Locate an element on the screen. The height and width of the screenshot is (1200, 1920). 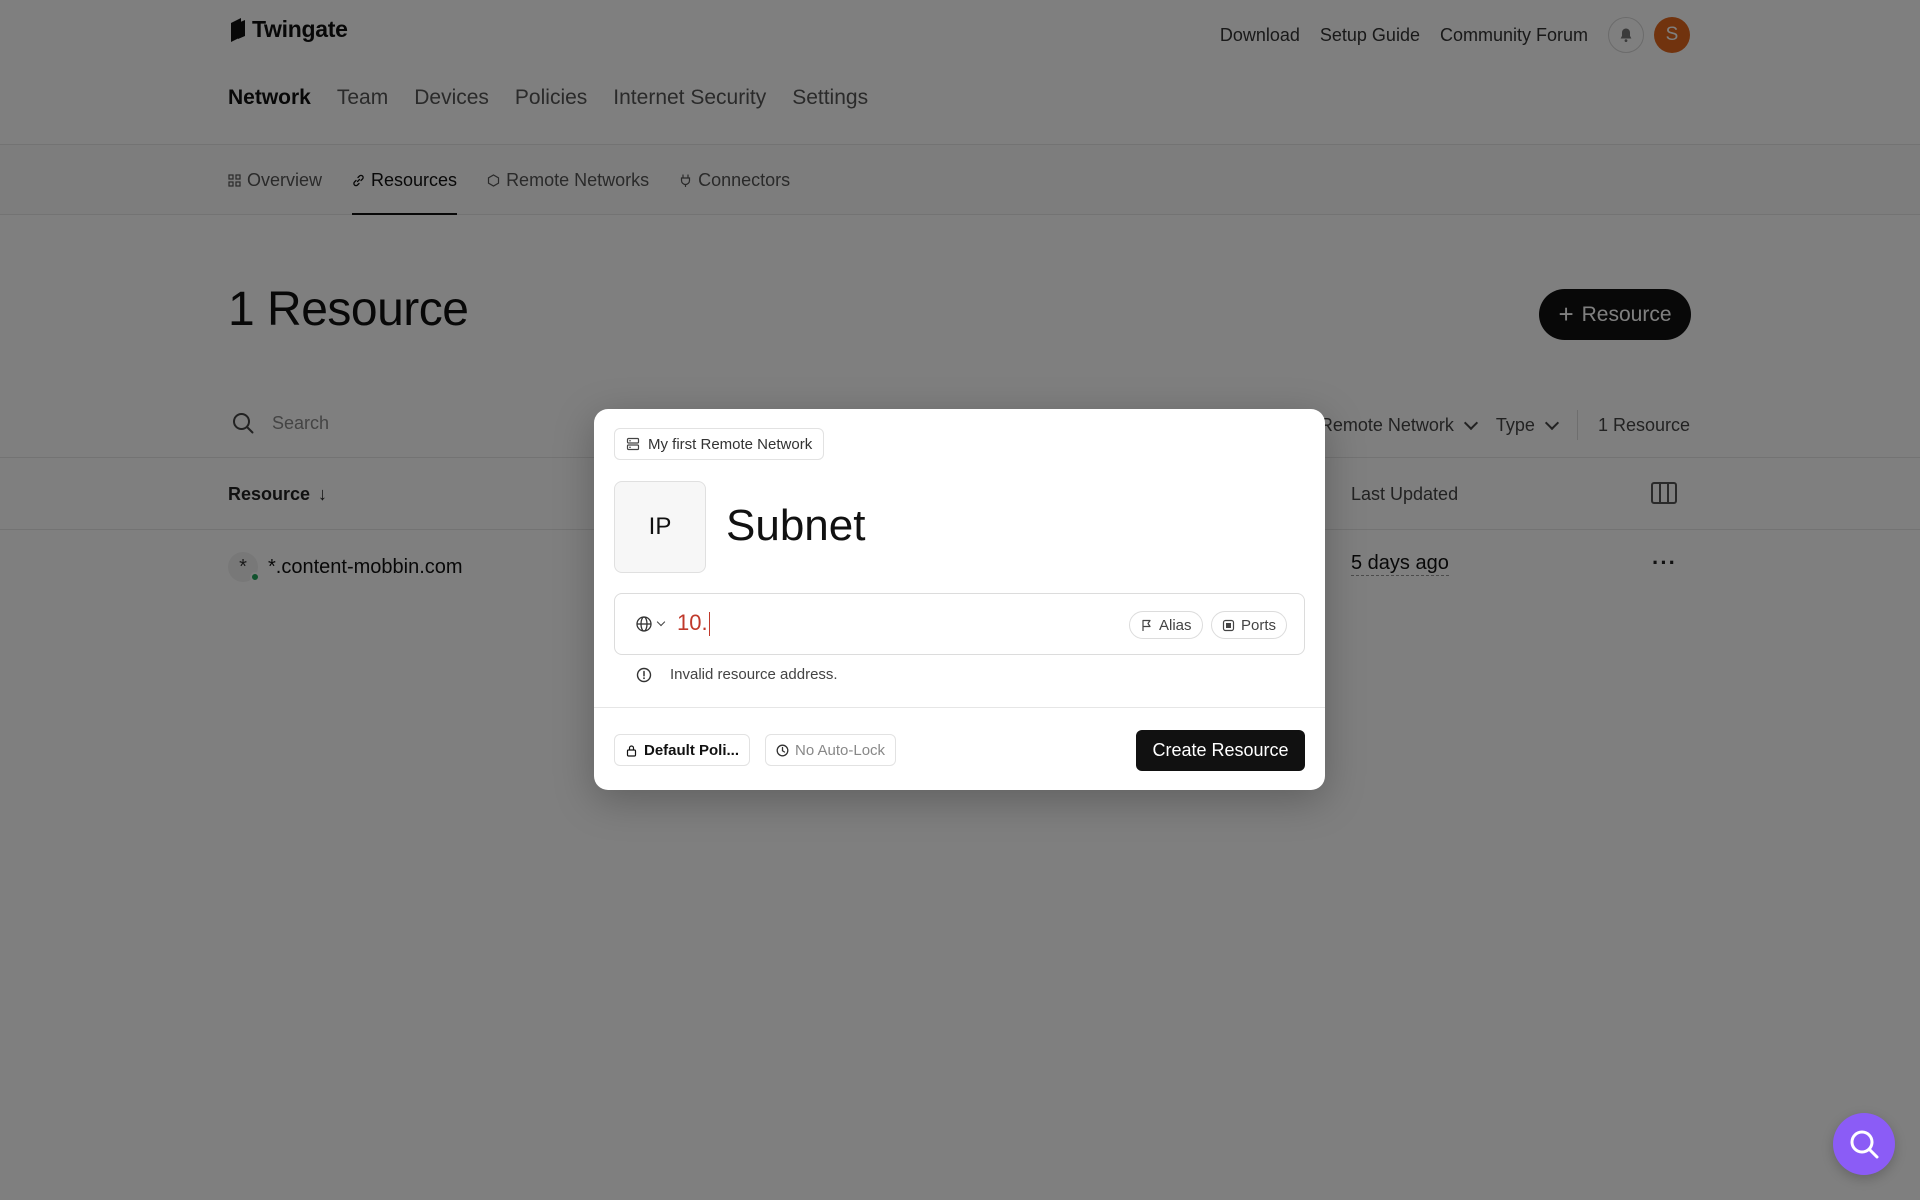
clock-icon is located at coordinates (782, 750).